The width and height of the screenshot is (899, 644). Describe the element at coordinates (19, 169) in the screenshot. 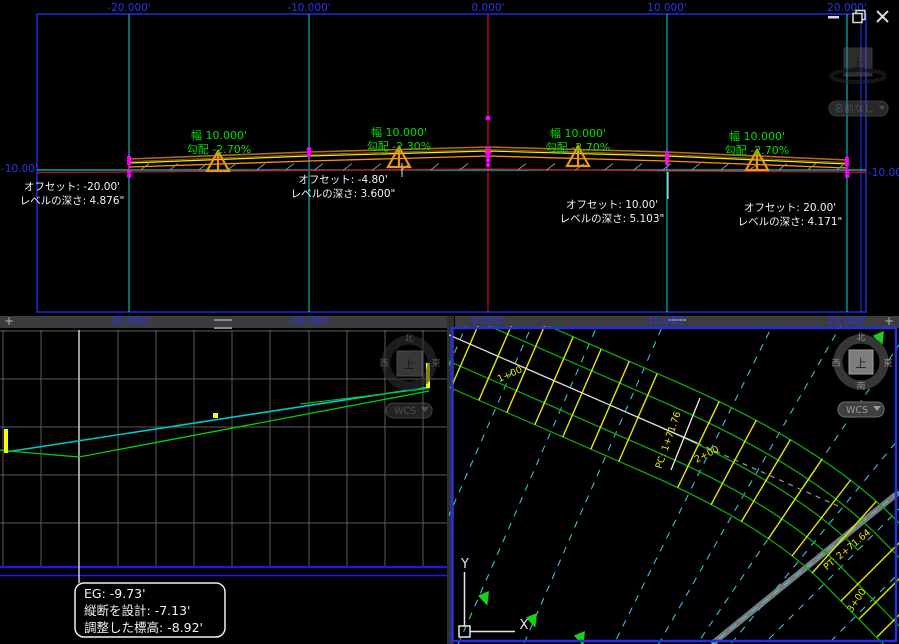

I see `left-elevation-label: -10.00'` at that location.